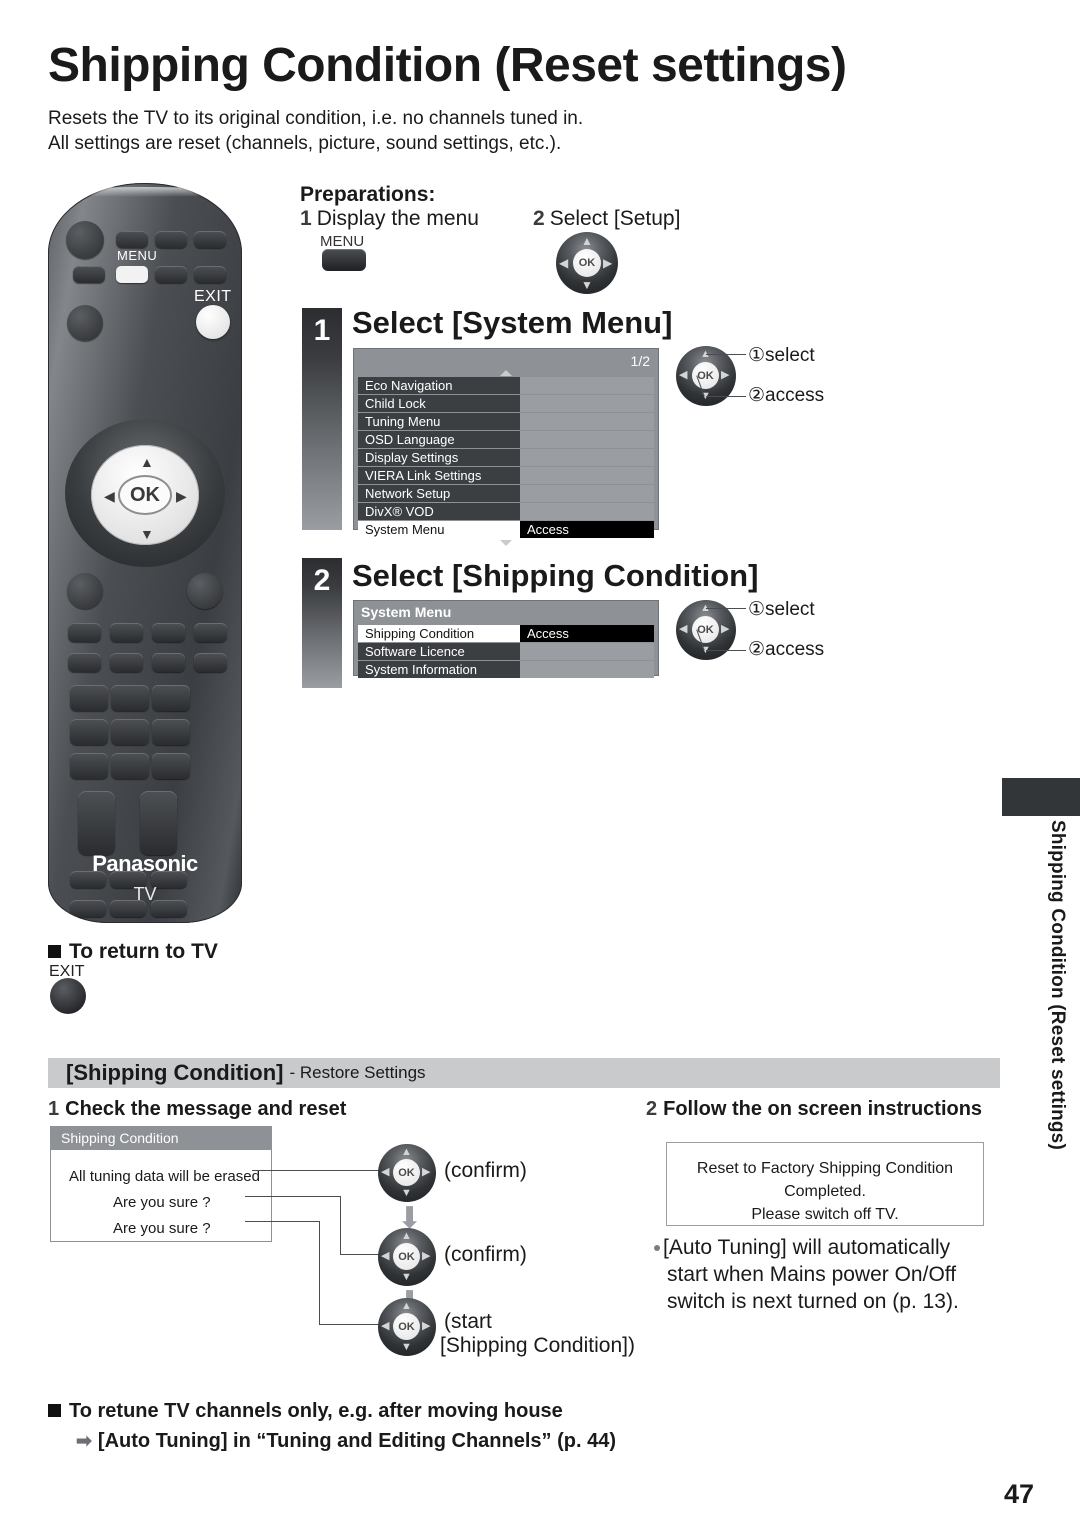  What do you see at coordinates (781, 609) in the screenshot?
I see `step-2-hint-select: ①select` at bounding box center [781, 609].